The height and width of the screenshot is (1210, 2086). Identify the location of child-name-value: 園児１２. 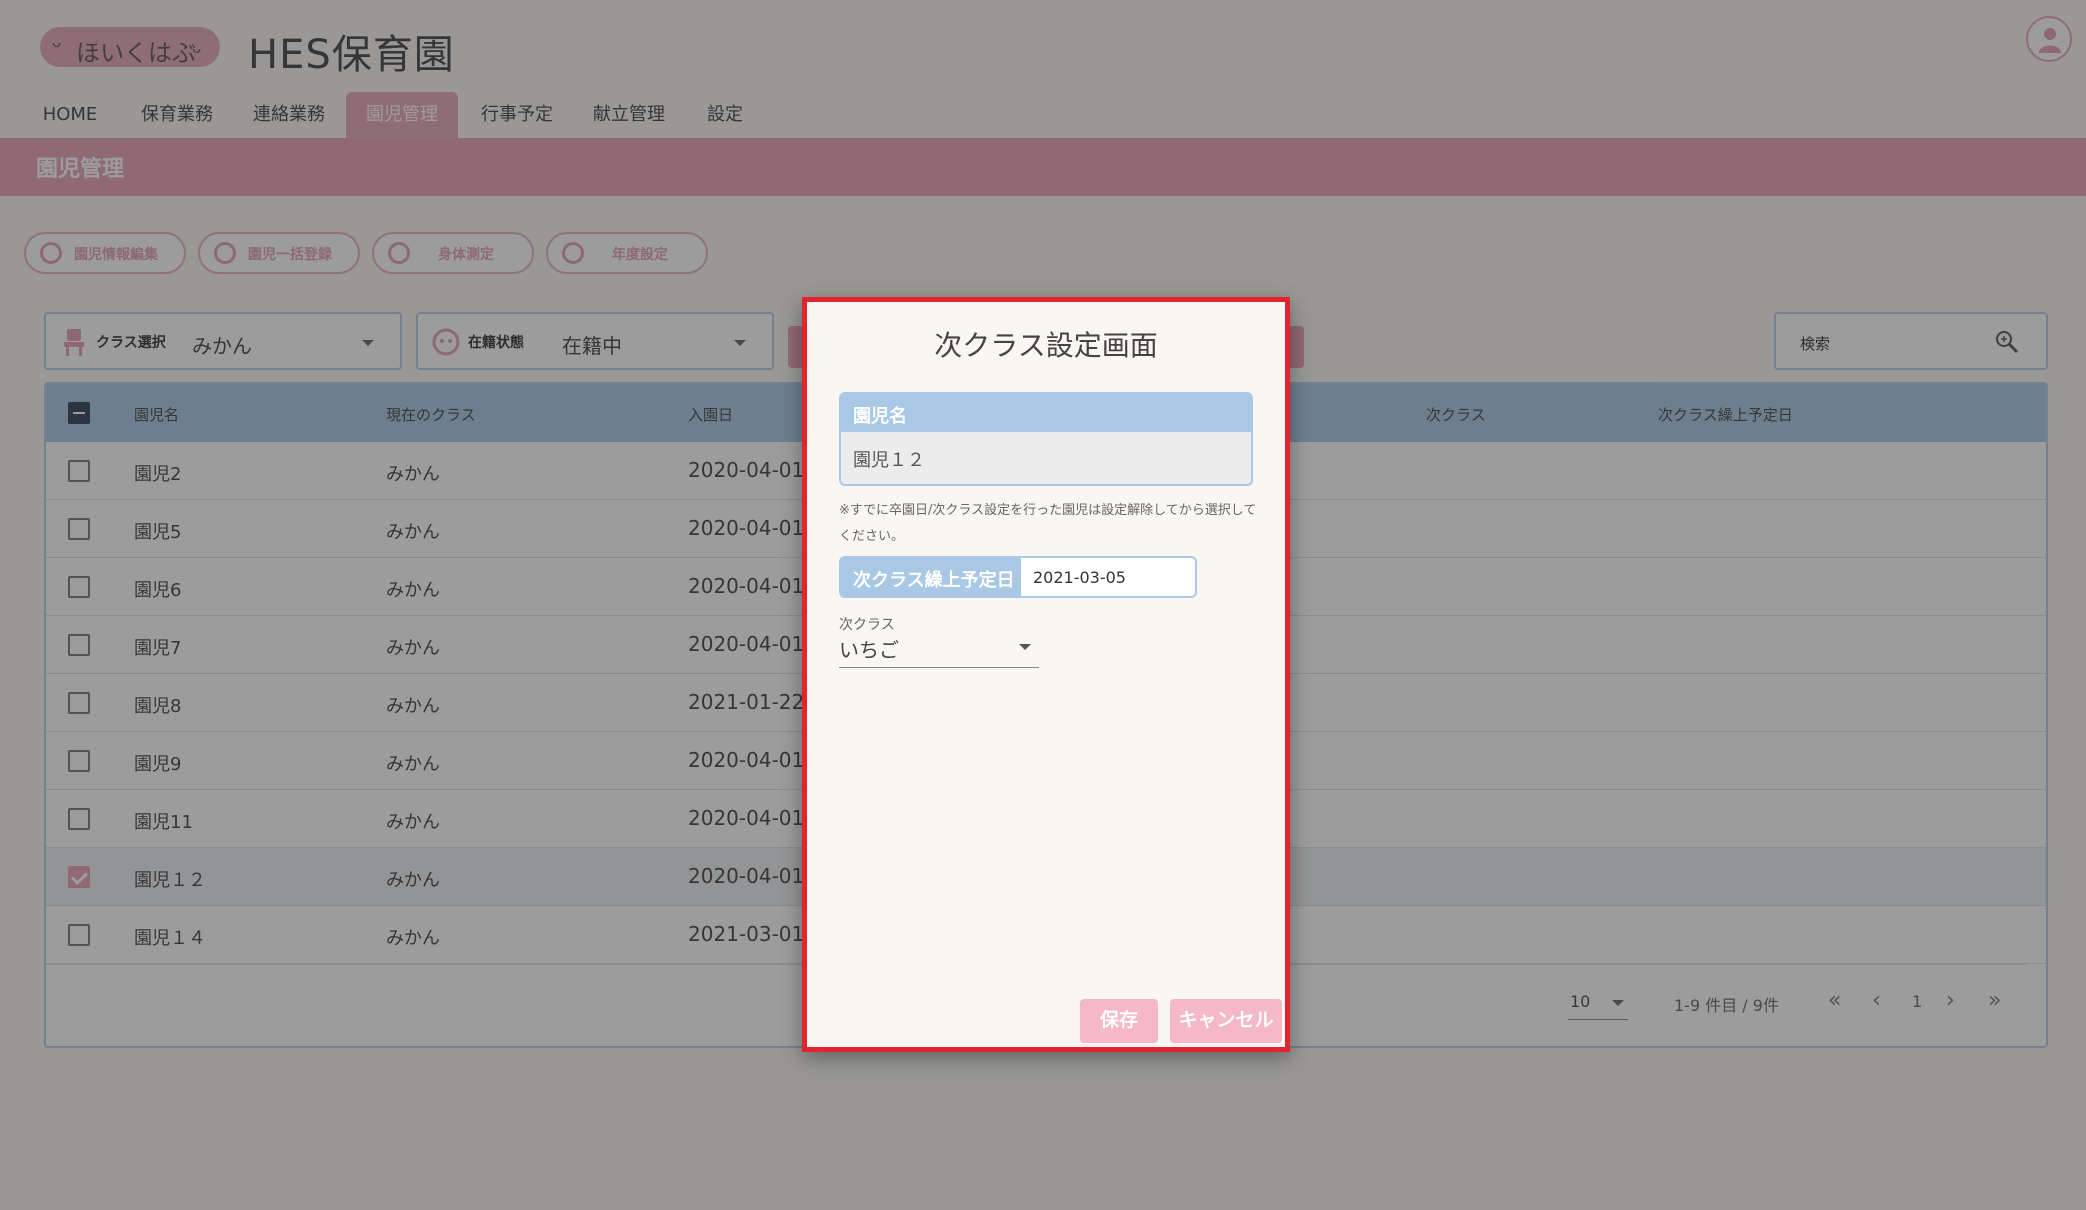
(889, 460).